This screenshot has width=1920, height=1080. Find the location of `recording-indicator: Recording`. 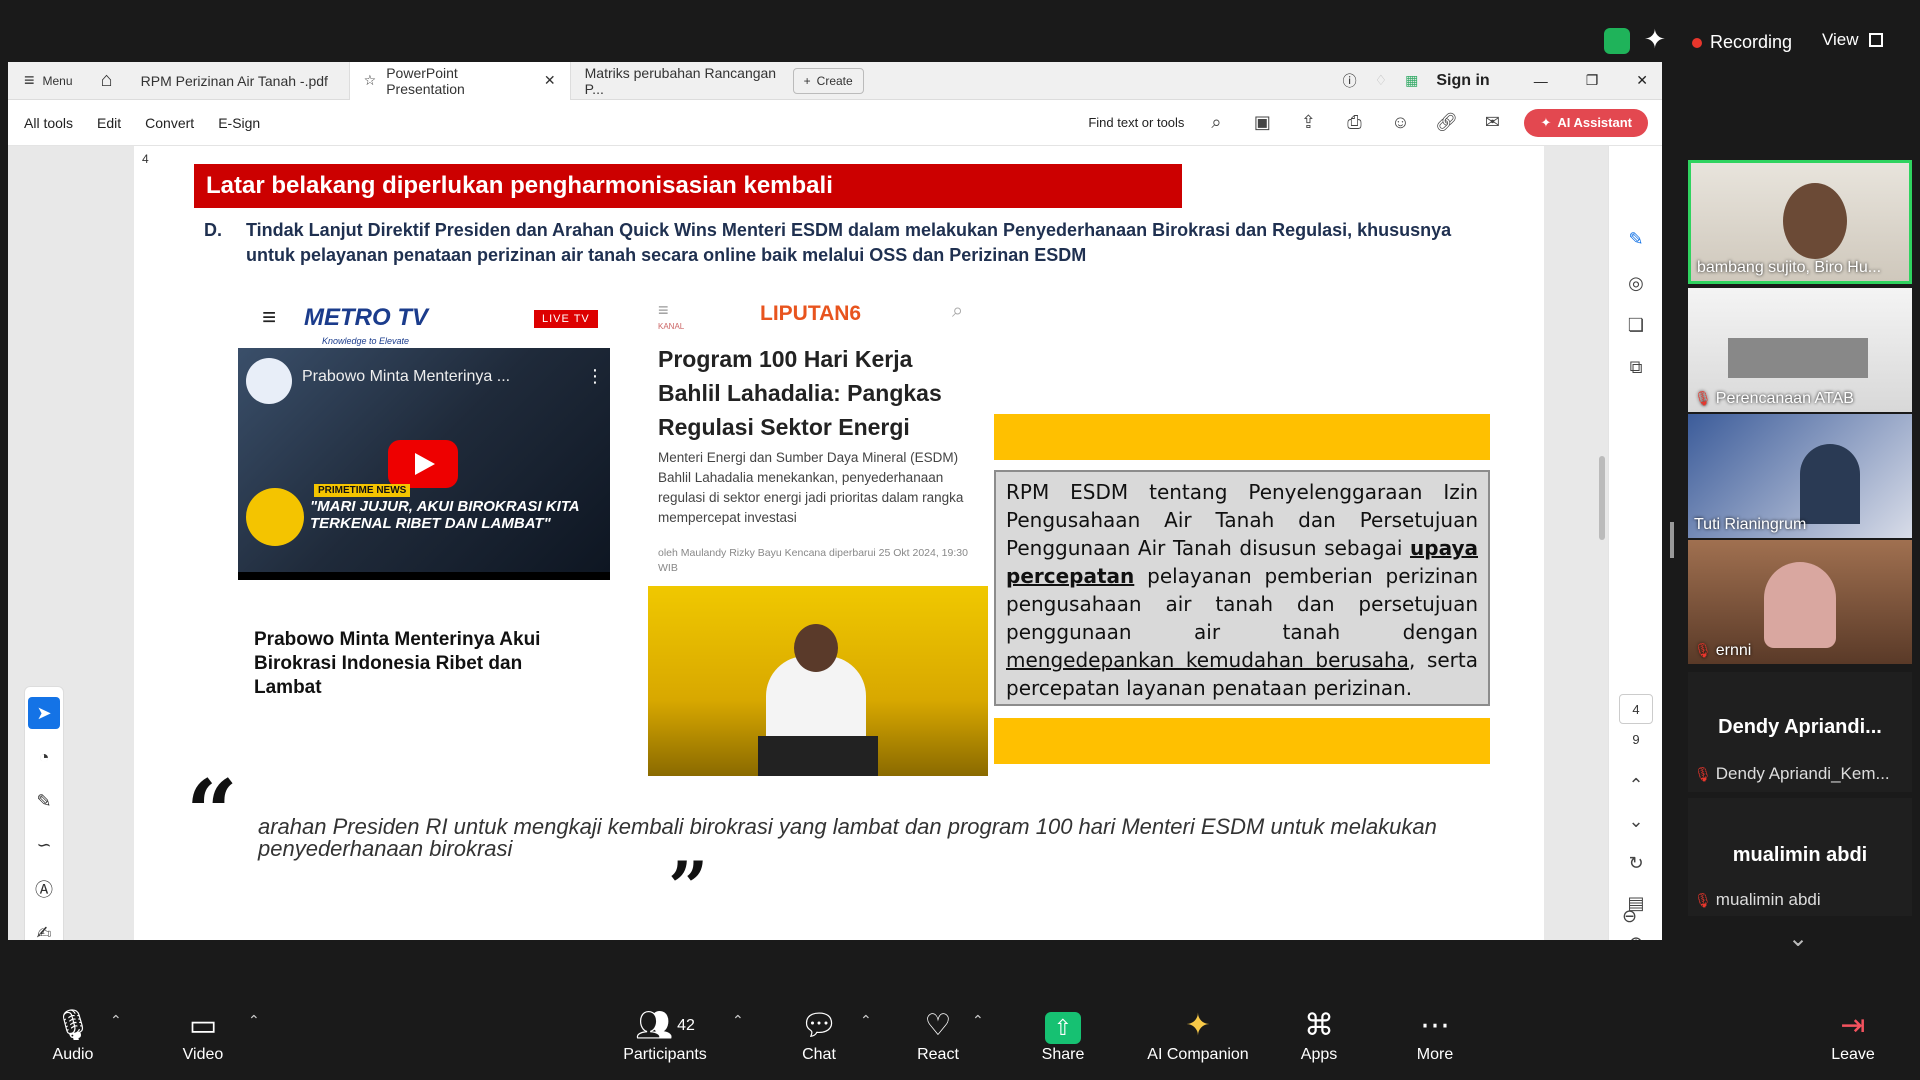

recording-indicator: Recording is located at coordinates (1742, 42).